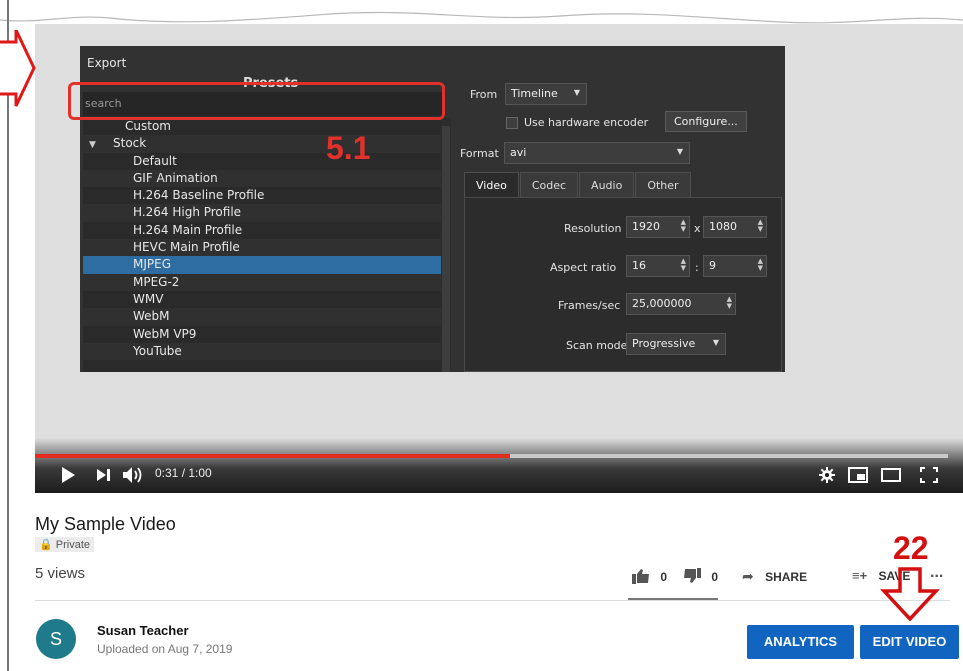 This screenshot has width=963, height=671. What do you see at coordinates (262, 144) in the screenshot?
I see `tree-item: ▼ Stock` at bounding box center [262, 144].